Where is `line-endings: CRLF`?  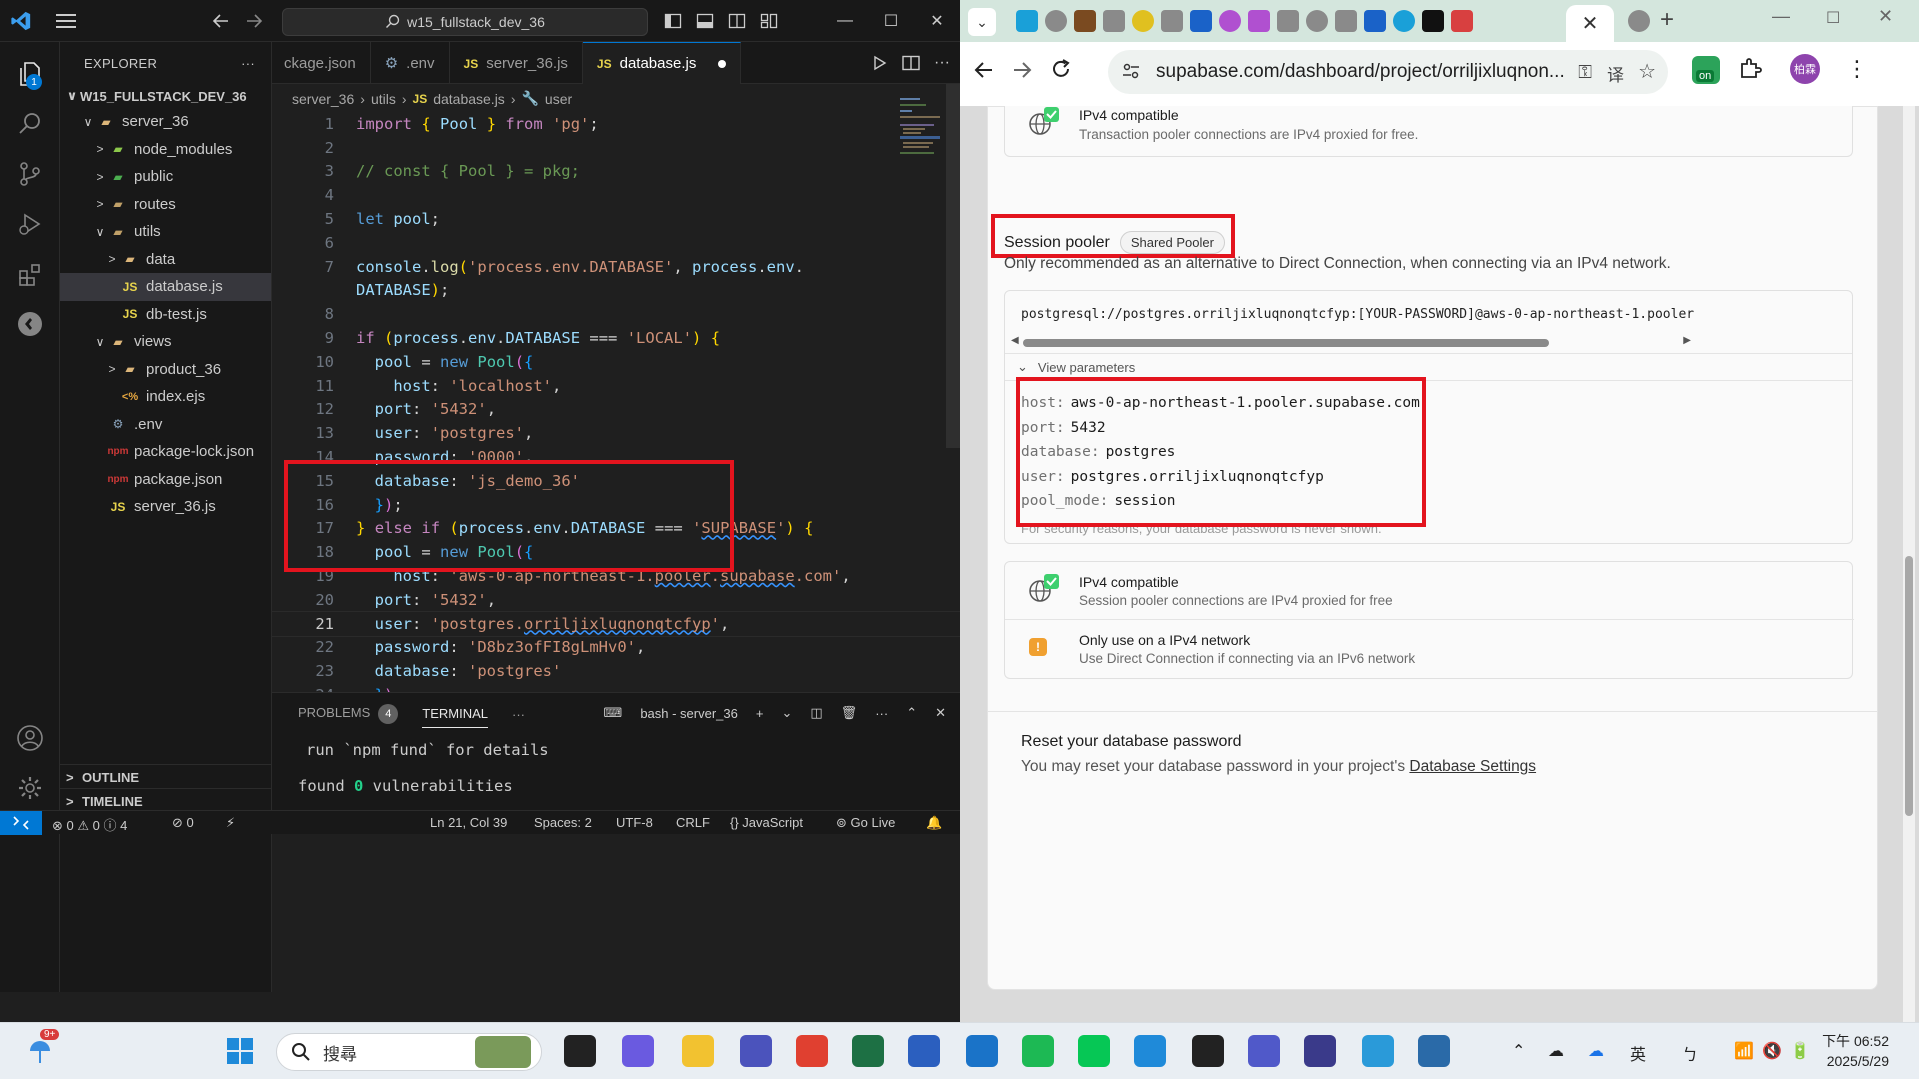
line-endings: CRLF is located at coordinates (693, 822).